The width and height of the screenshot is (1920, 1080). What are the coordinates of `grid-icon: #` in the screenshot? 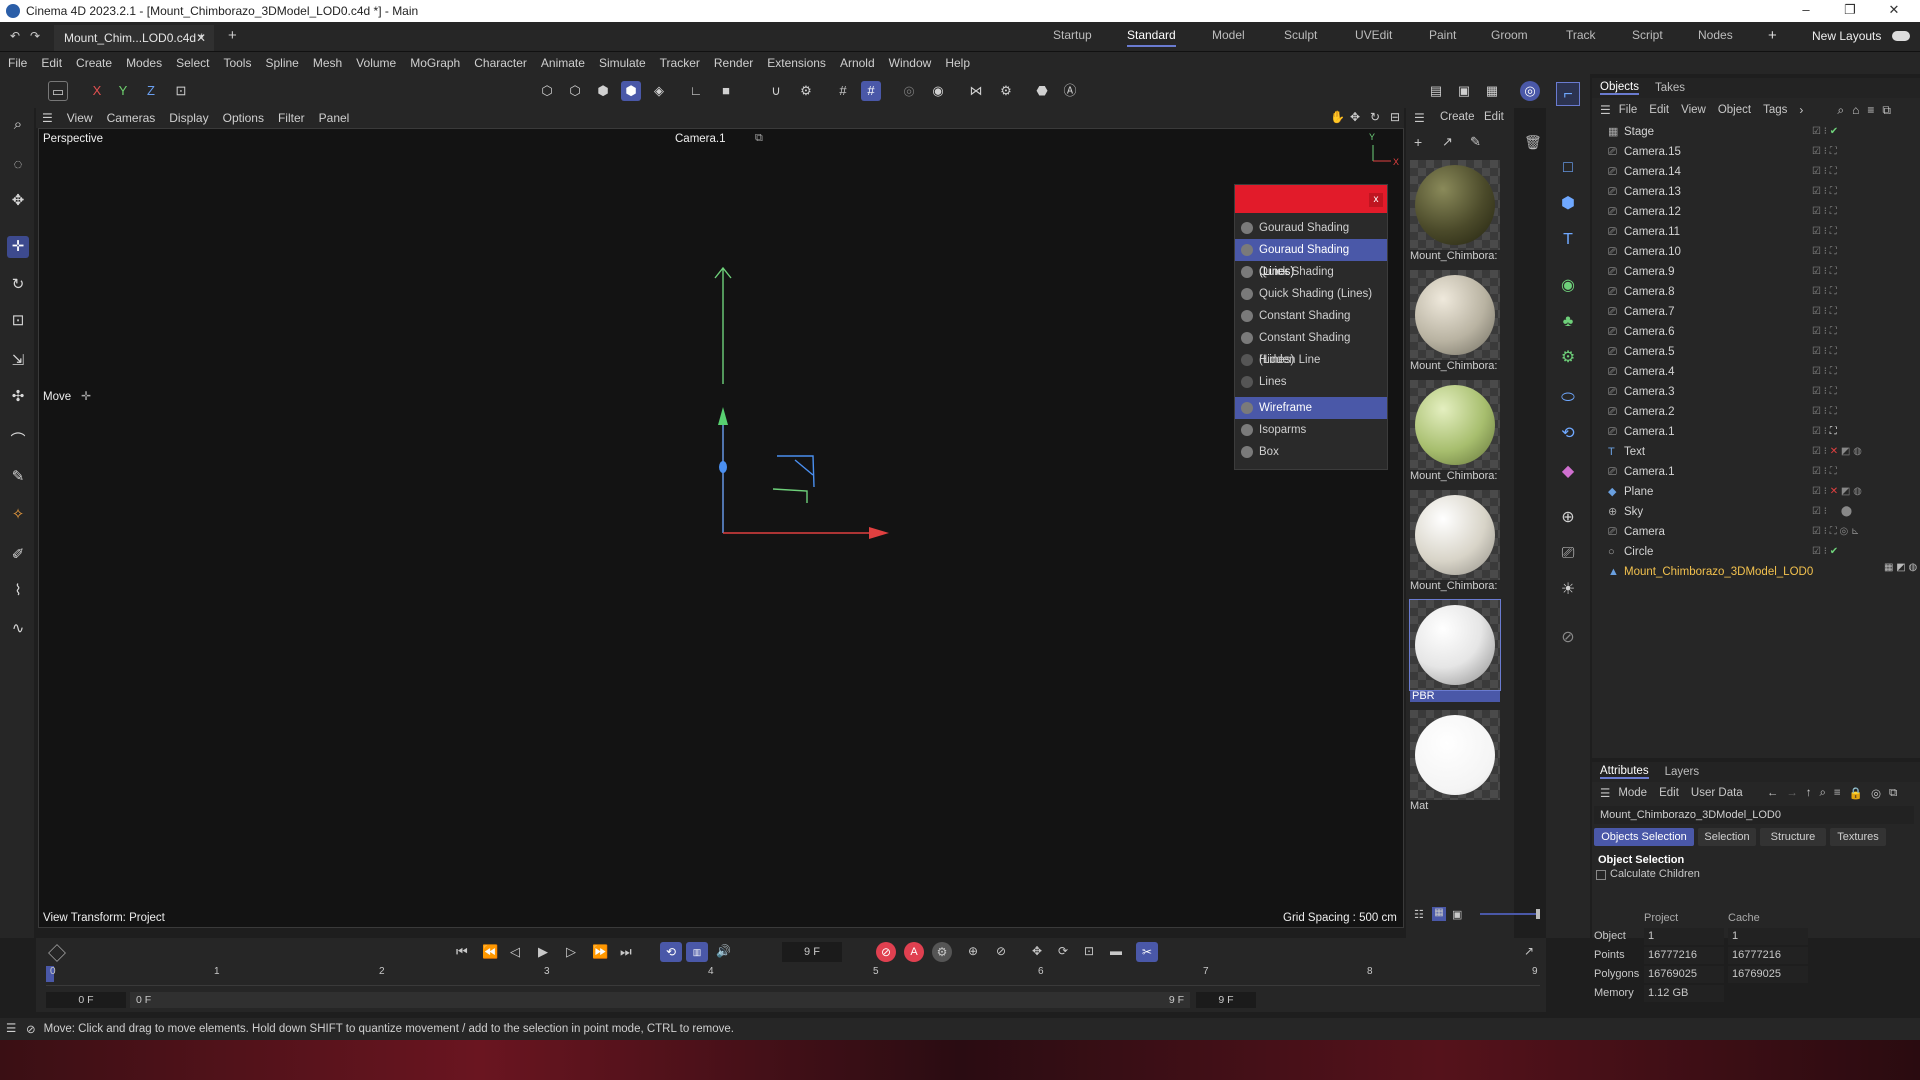 It's located at (843, 91).